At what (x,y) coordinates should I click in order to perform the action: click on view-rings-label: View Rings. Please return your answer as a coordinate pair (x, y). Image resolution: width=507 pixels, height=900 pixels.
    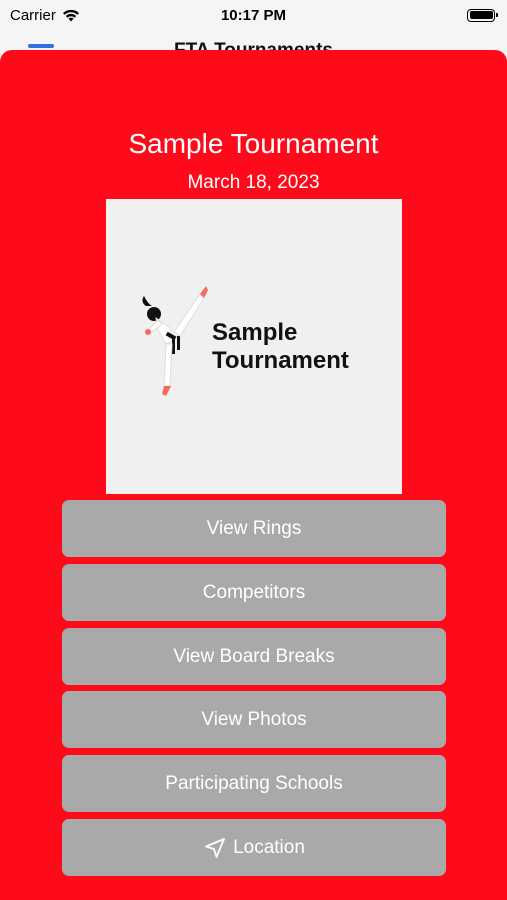
    Looking at the image, I should click on (254, 528).